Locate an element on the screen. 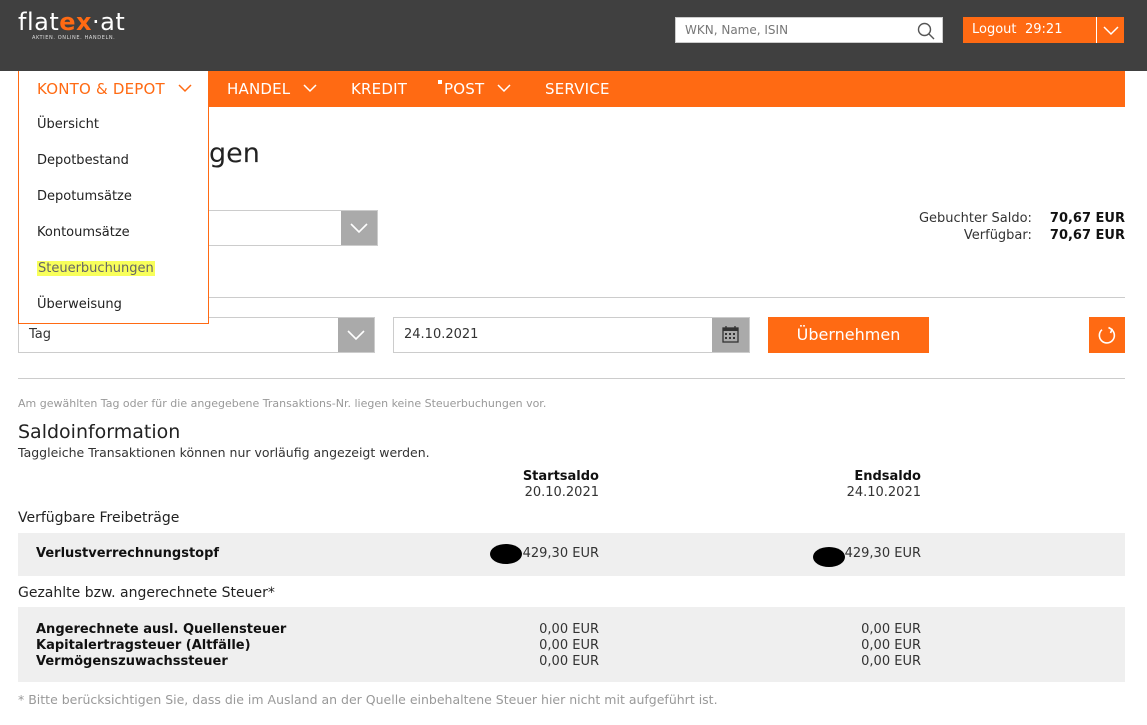 This screenshot has width=1147, height=725. date-field: 24.10.2021 is located at coordinates (571, 335).